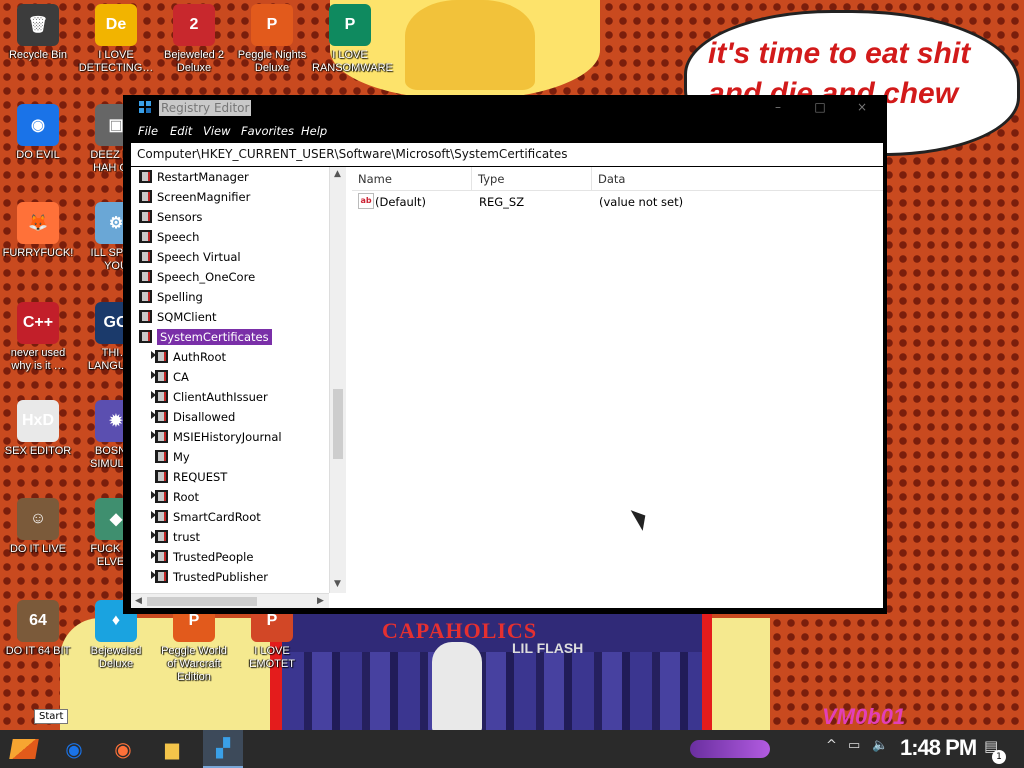 The image size is (1024, 768). What do you see at coordinates (38, 621) in the screenshot?
I see `portrait-64-icon: 64` at bounding box center [38, 621].